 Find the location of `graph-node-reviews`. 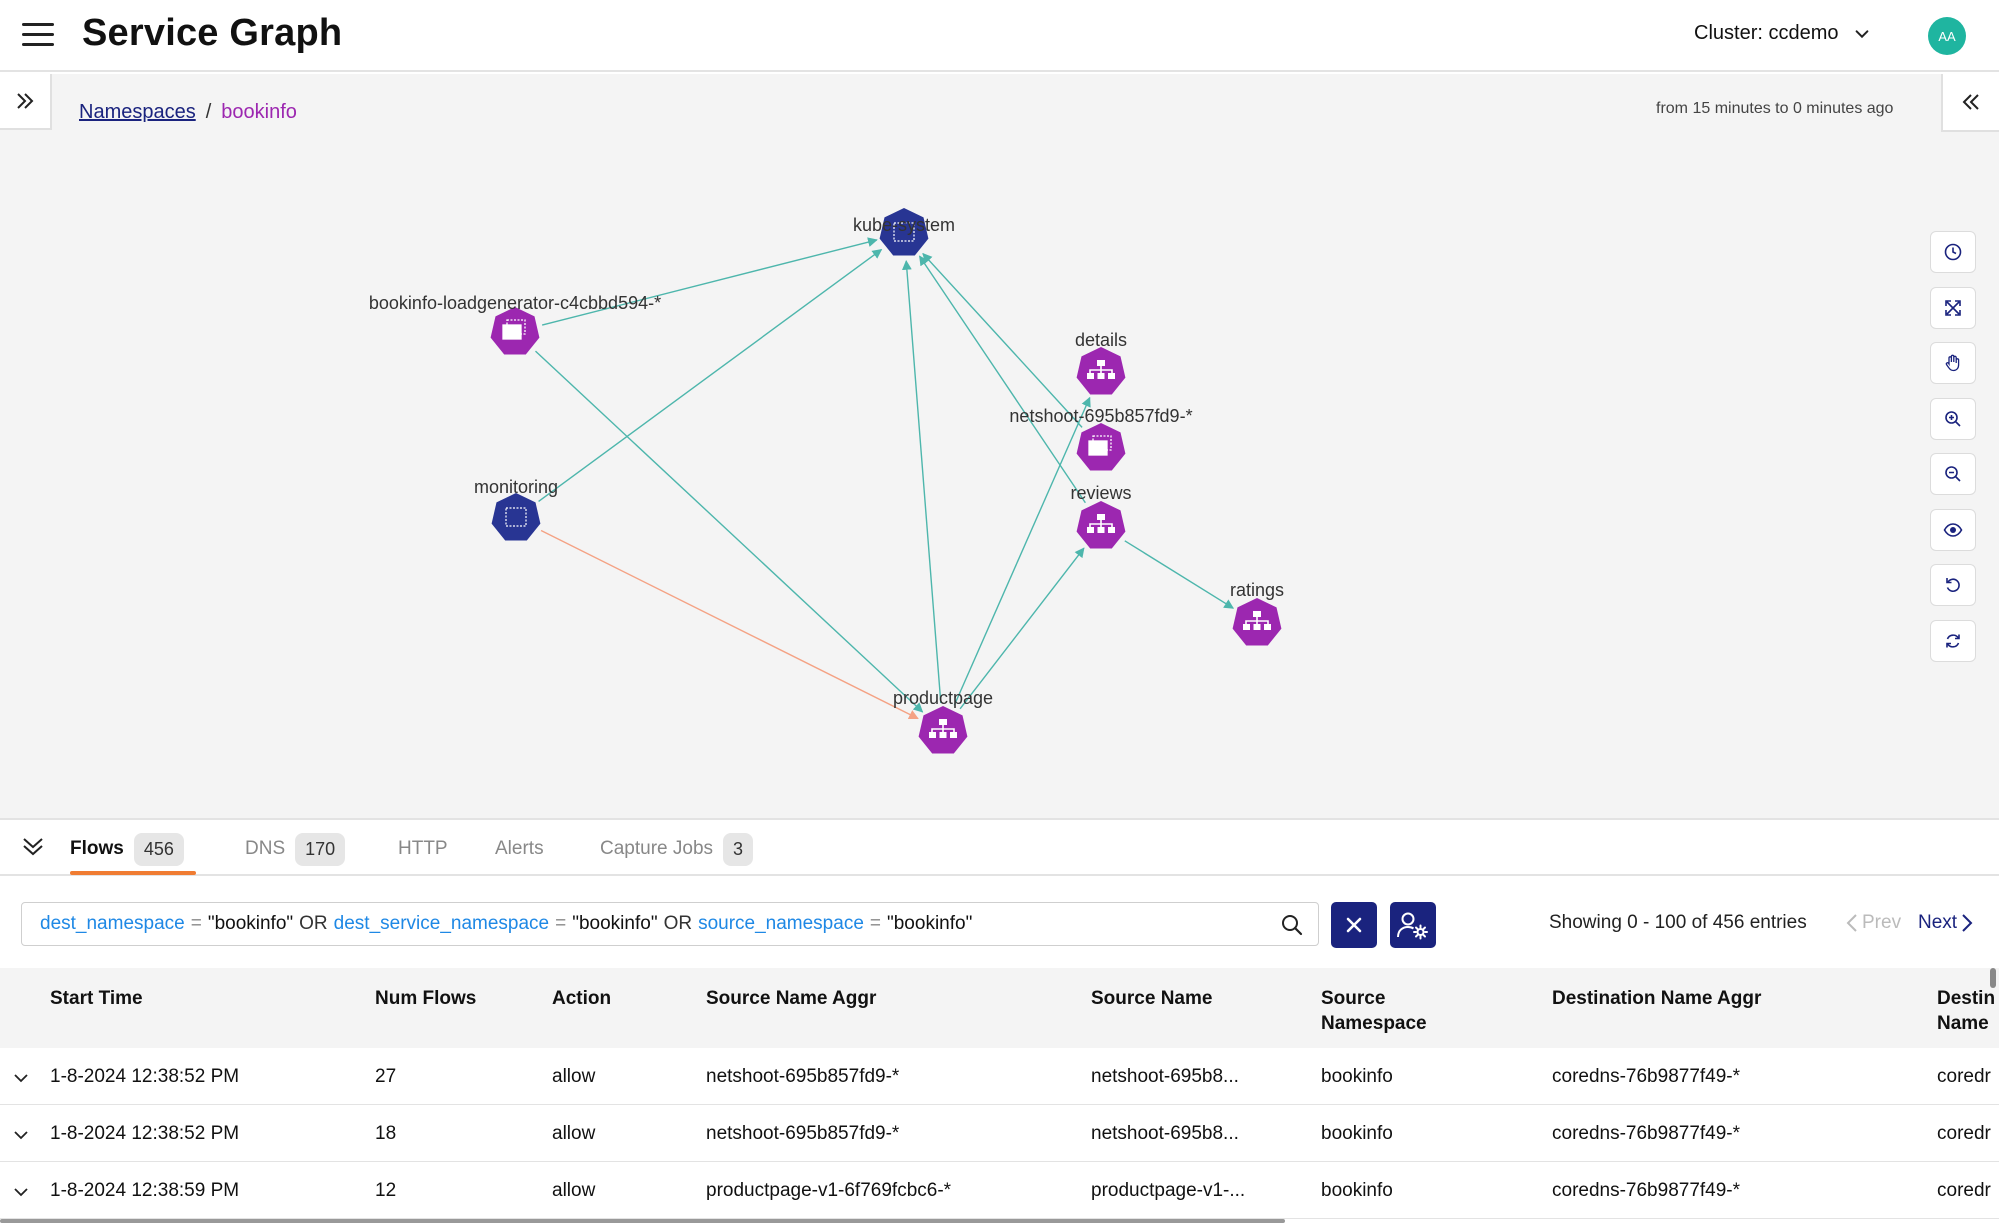

graph-node-reviews is located at coordinates (1101, 525).